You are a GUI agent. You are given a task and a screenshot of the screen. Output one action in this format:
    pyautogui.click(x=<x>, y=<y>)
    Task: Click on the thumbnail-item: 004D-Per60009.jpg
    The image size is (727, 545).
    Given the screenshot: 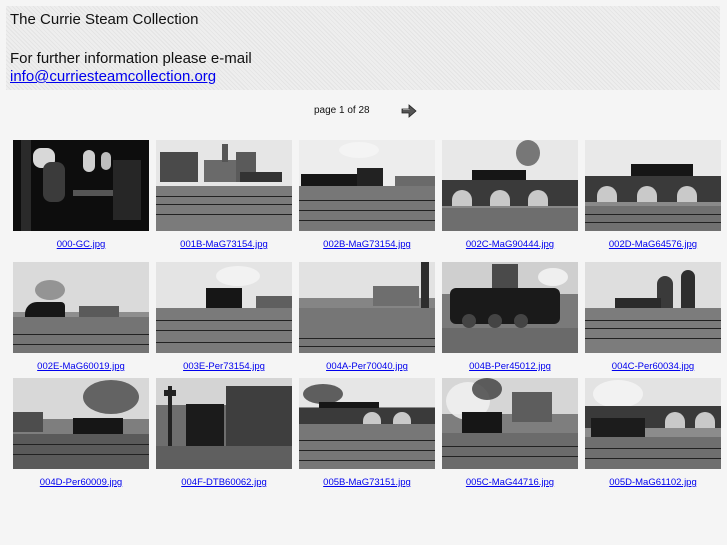 What is the action you would take?
    pyautogui.click(x=81, y=433)
    